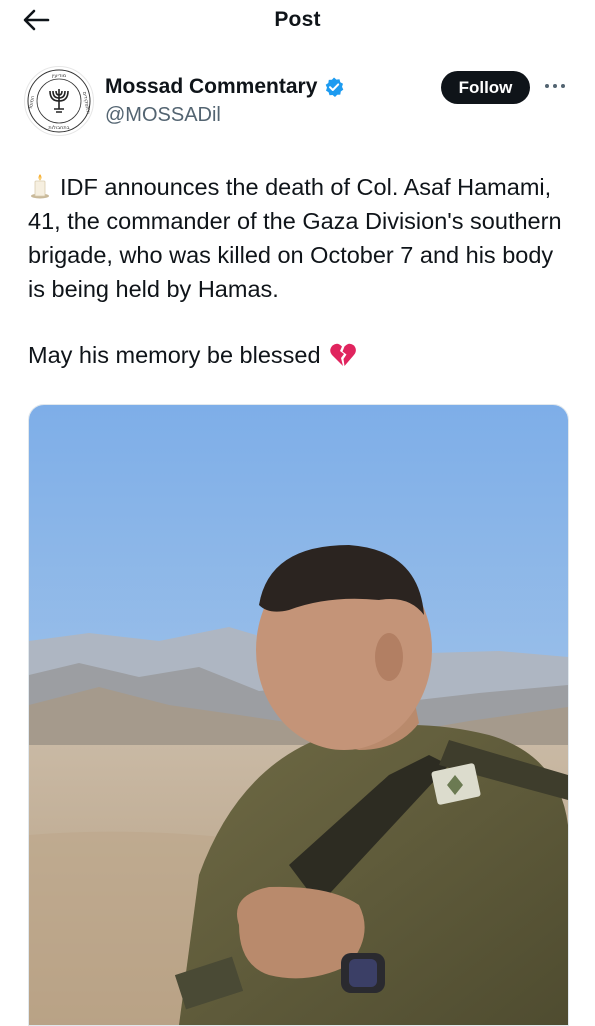 The image size is (595, 1026). I want to click on page-title: Post, so click(297, 19).